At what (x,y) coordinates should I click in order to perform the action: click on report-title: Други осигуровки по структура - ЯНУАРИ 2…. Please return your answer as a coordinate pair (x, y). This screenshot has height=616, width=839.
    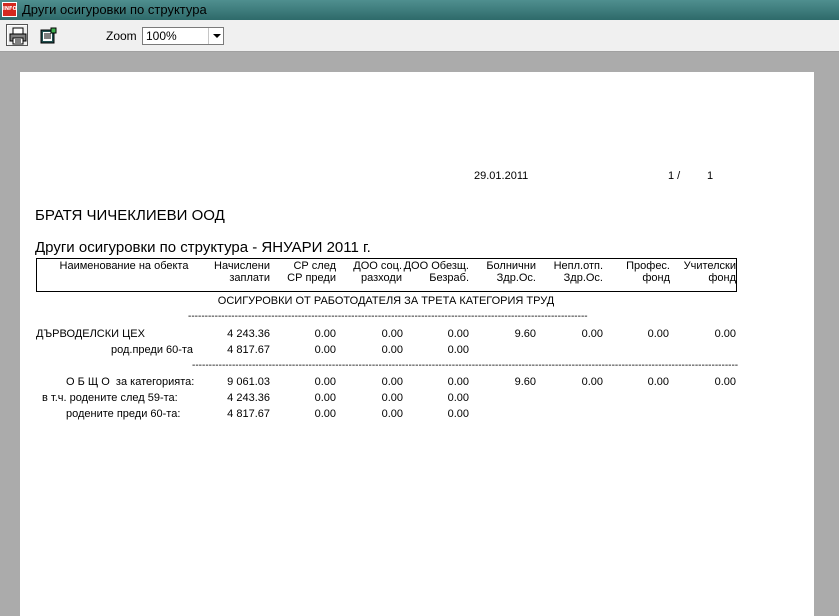
    Looking at the image, I should click on (203, 247).